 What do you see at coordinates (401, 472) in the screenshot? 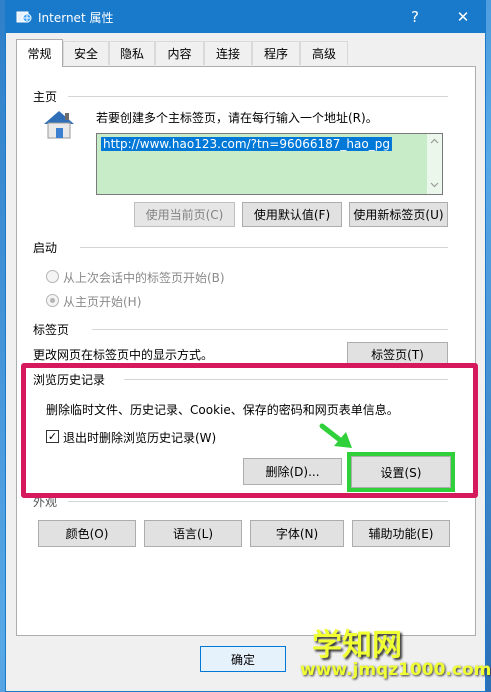
I see `highlight-settings-button` at bounding box center [401, 472].